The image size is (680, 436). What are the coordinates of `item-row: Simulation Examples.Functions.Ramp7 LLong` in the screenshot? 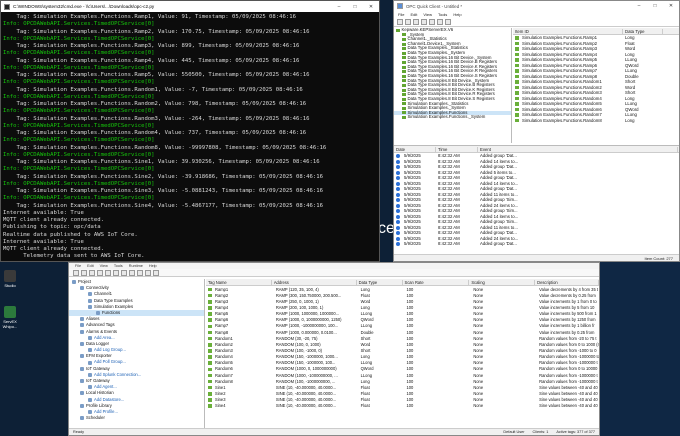 It's located at (596, 71).